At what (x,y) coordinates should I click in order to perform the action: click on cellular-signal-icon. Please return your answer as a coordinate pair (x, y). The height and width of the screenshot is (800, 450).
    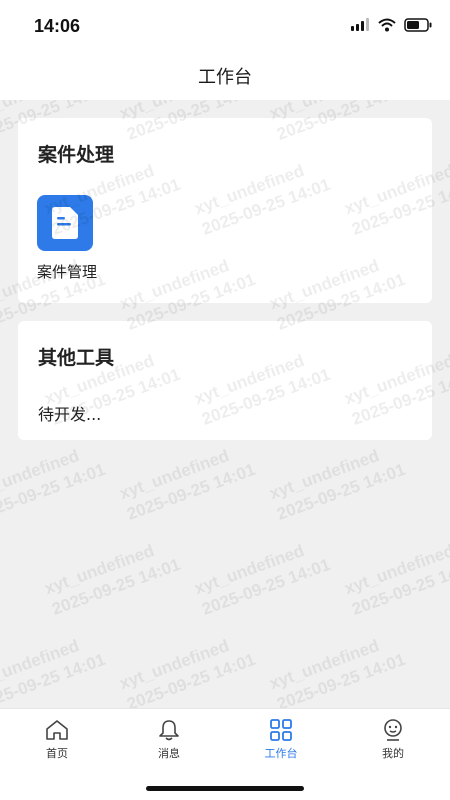
    Looking at the image, I should click on (360, 24).